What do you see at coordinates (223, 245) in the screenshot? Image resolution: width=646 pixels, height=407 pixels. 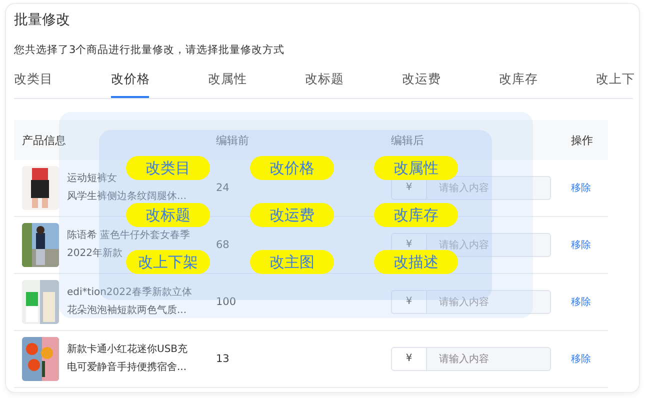 I see `price-text: 68` at bounding box center [223, 245].